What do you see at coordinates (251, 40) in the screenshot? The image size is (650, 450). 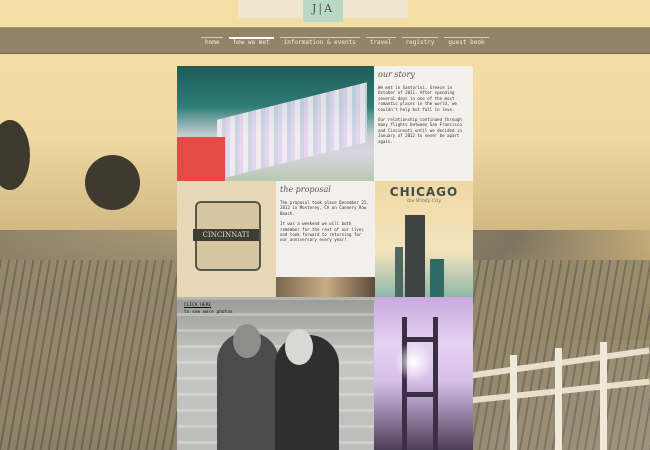 I see `nav-how-we-met: how we met` at bounding box center [251, 40].